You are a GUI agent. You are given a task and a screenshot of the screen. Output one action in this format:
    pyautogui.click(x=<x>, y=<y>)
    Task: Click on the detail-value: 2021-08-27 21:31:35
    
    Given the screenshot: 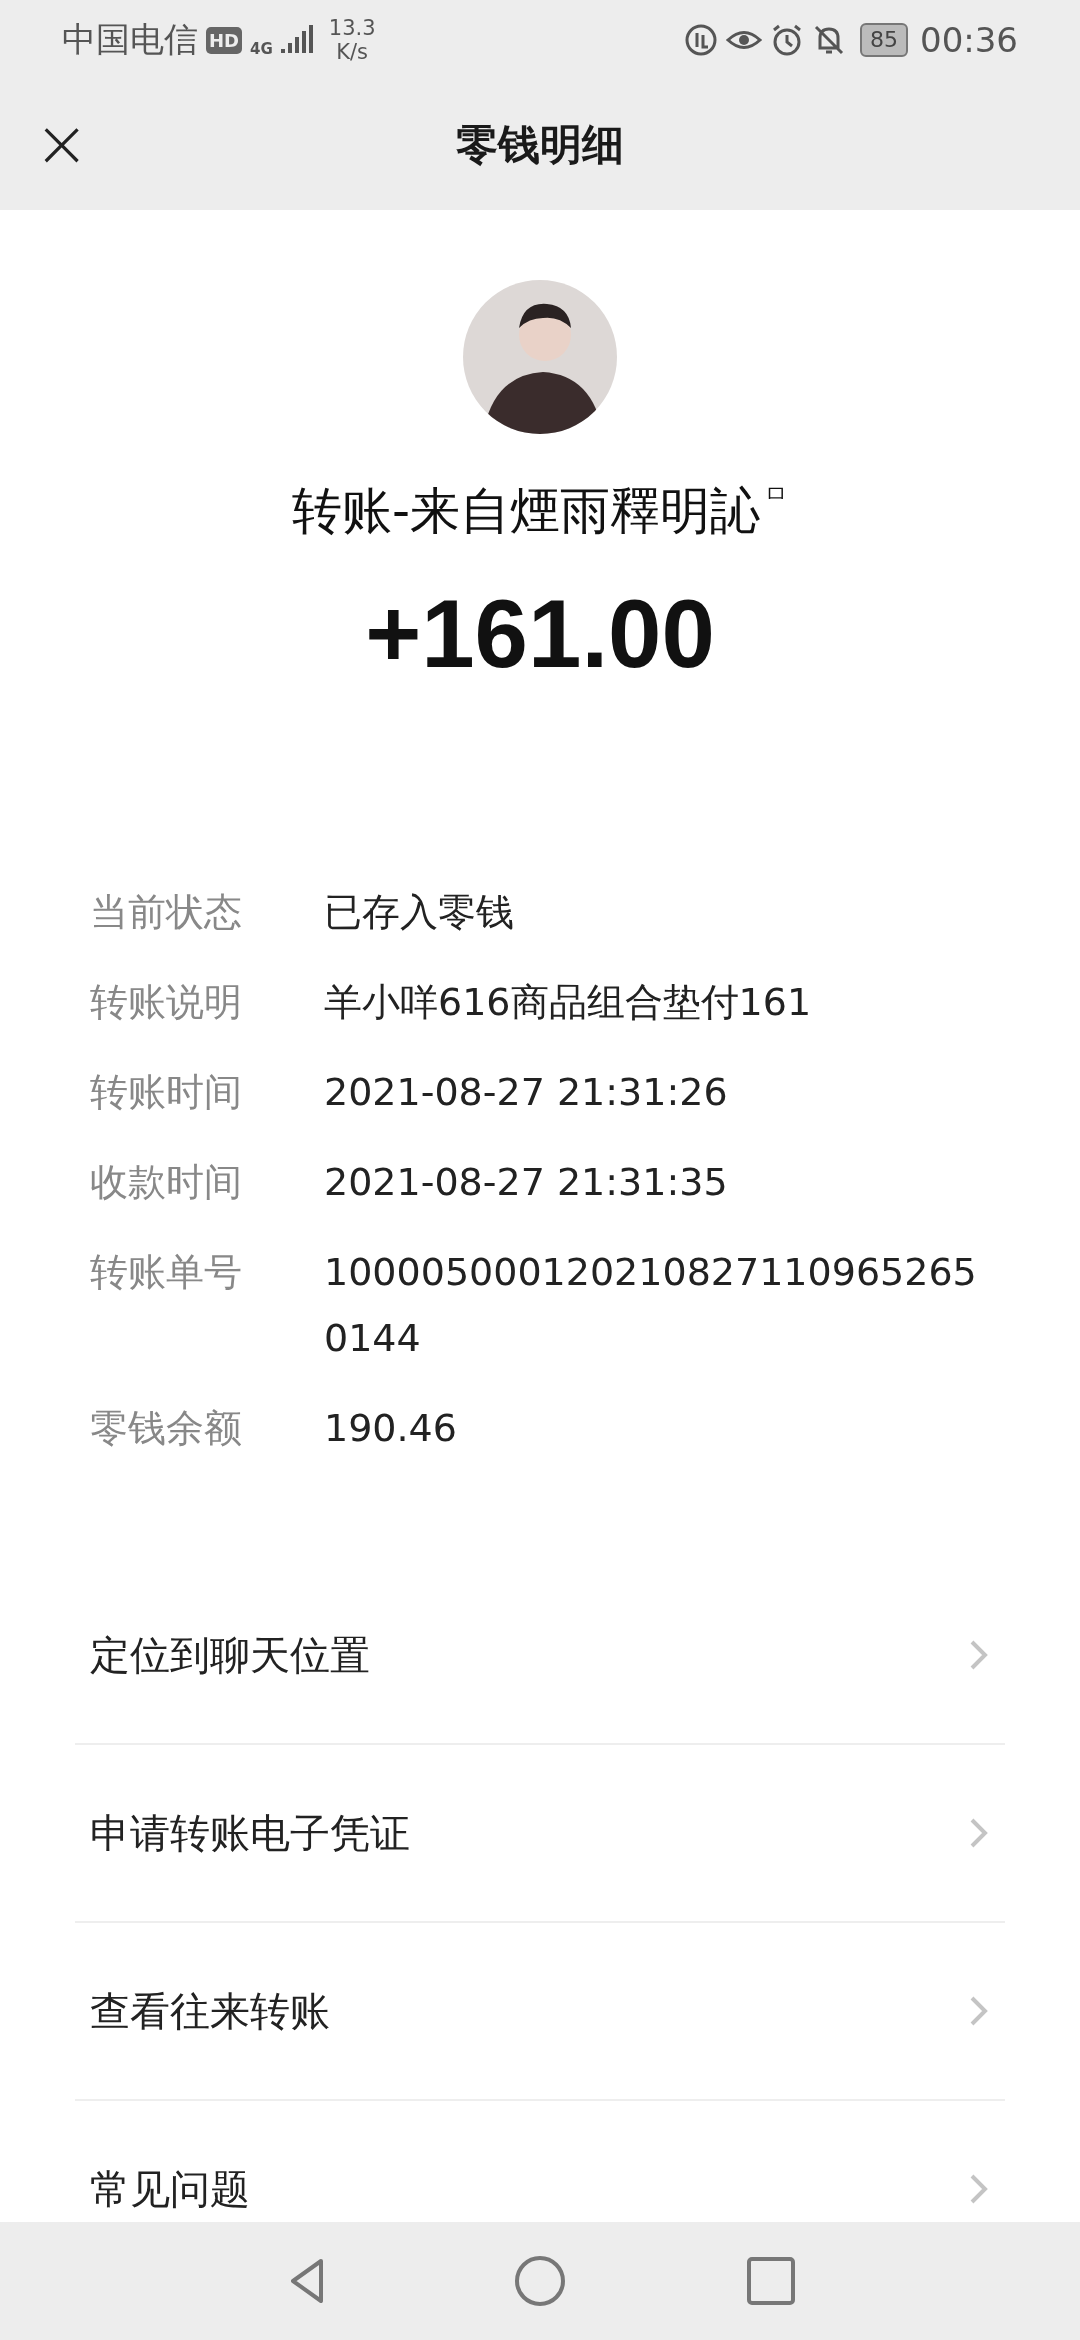 What is the action you would take?
    pyautogui.click(x=526, y=1182)
    